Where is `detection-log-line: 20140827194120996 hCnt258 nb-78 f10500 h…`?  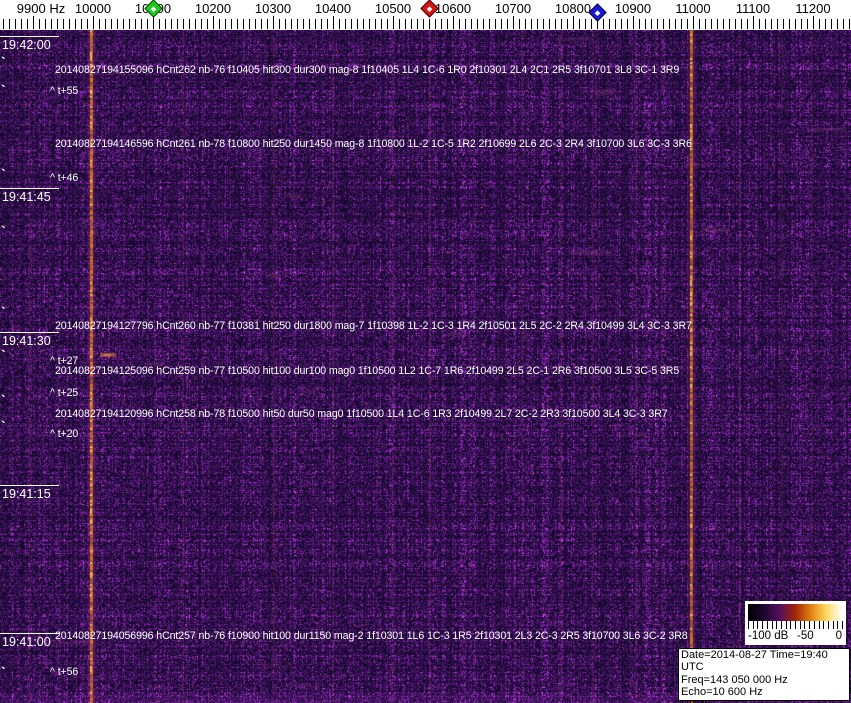
detection-log-line: 20140827194120996 hCnt258 nb-78 f10500 h… is located at coordinates (361, 414).